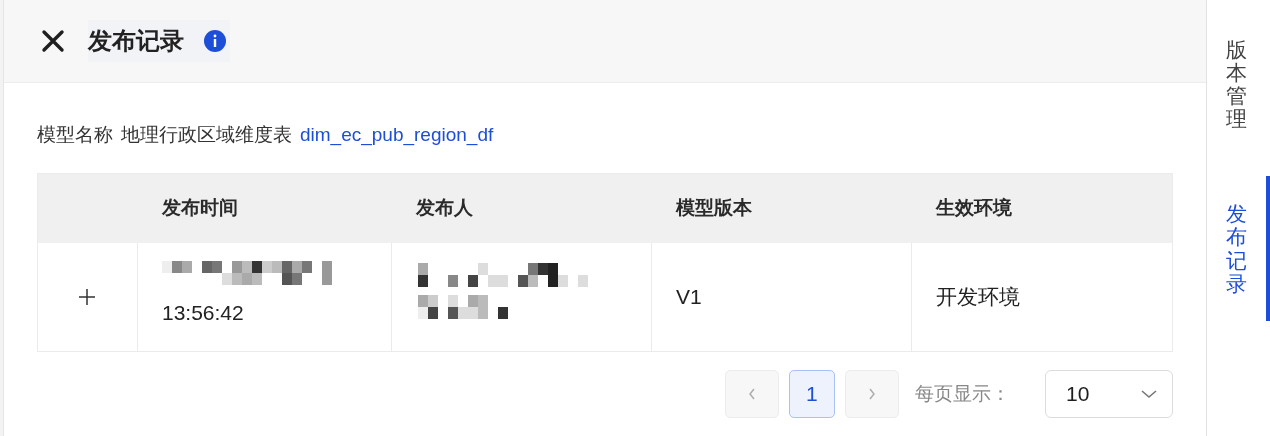 The width and height of the screenshot is (1270, 436). What do you see at coordinates (1238, 84) in the screenshot?
I see `side-tab: 版本管理` at bounding box center [1238, 84].